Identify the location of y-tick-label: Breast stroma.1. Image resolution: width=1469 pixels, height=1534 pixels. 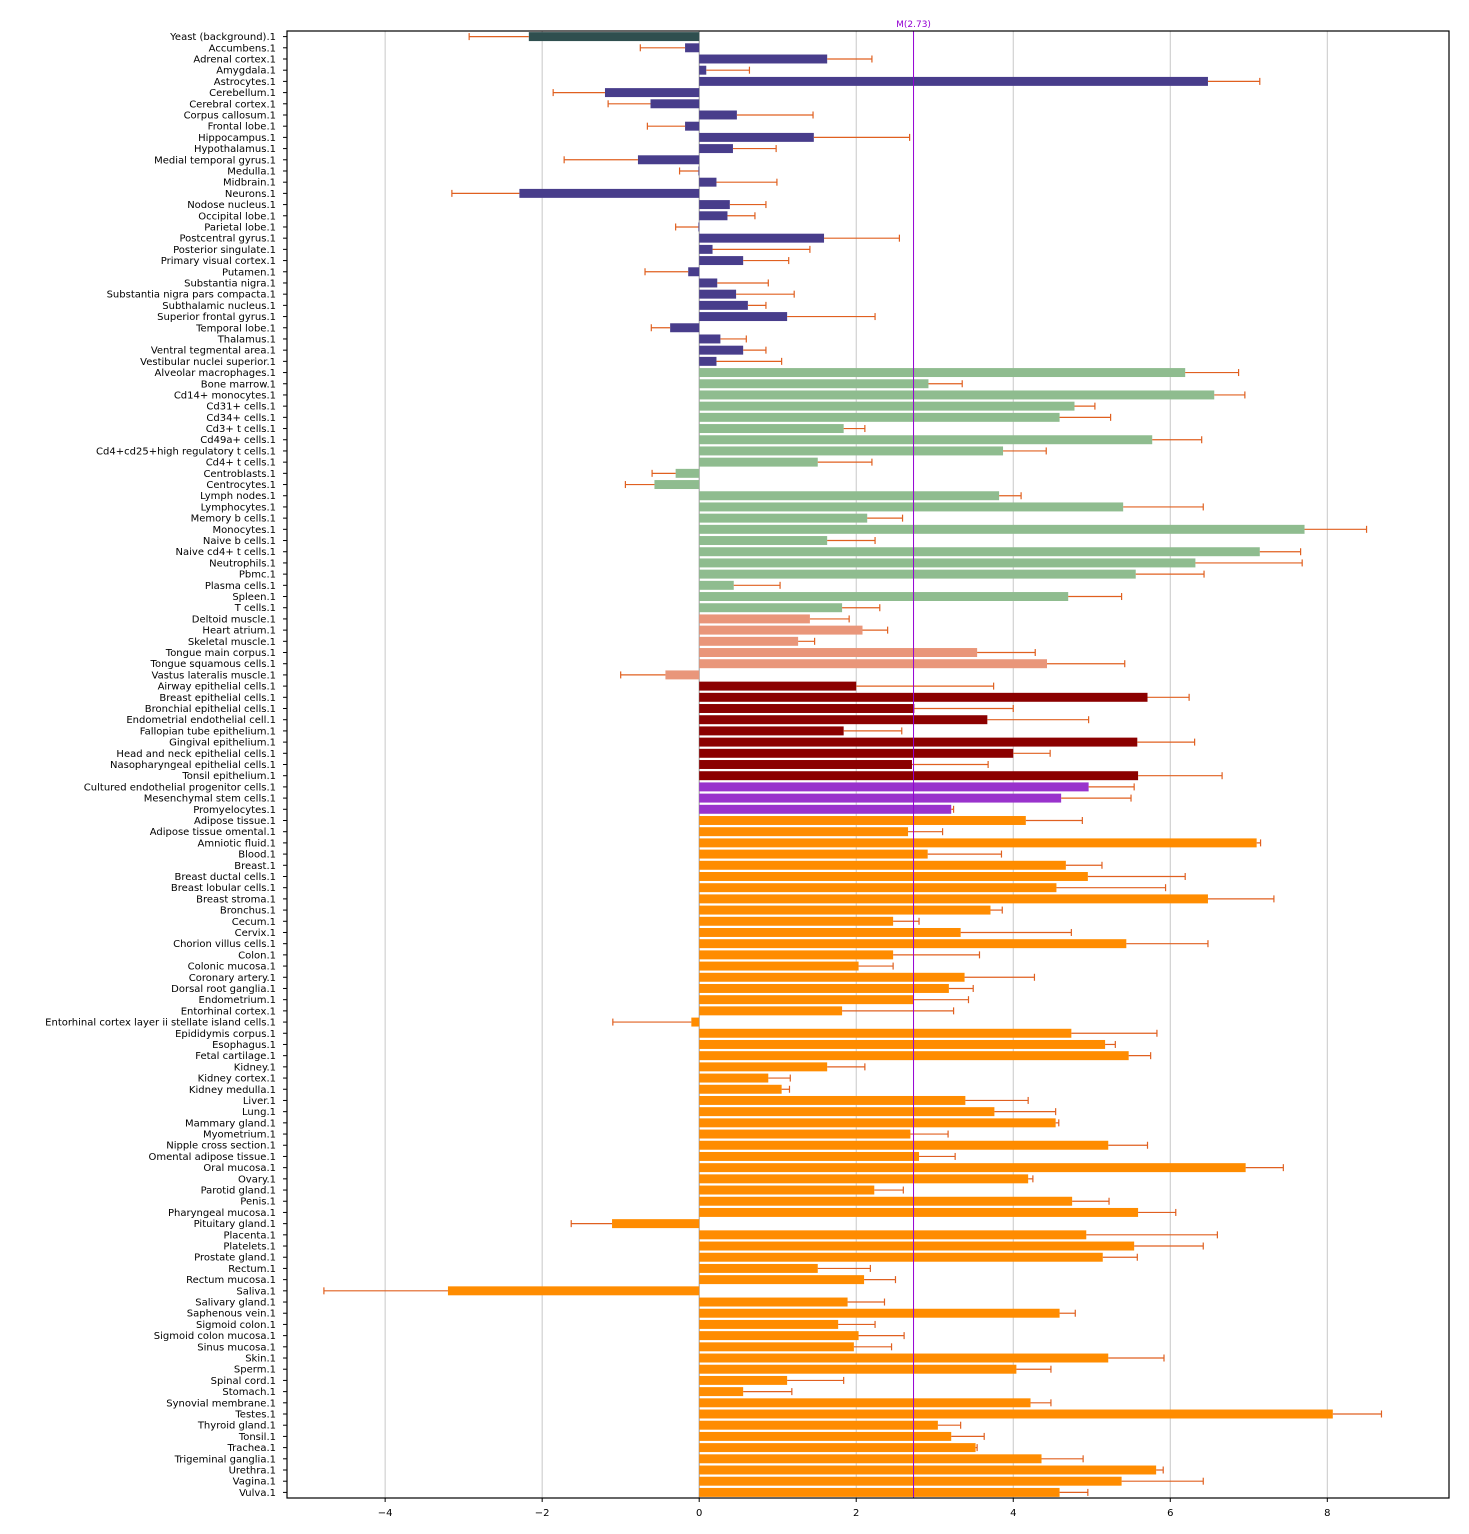
(236, 899).